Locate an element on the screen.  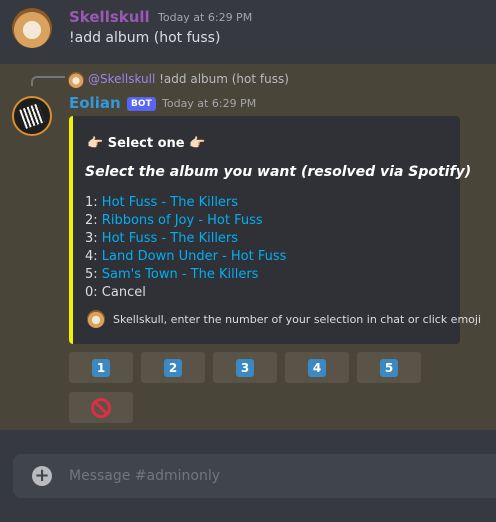
option-number: 4: is located at coordinates (91, 256).